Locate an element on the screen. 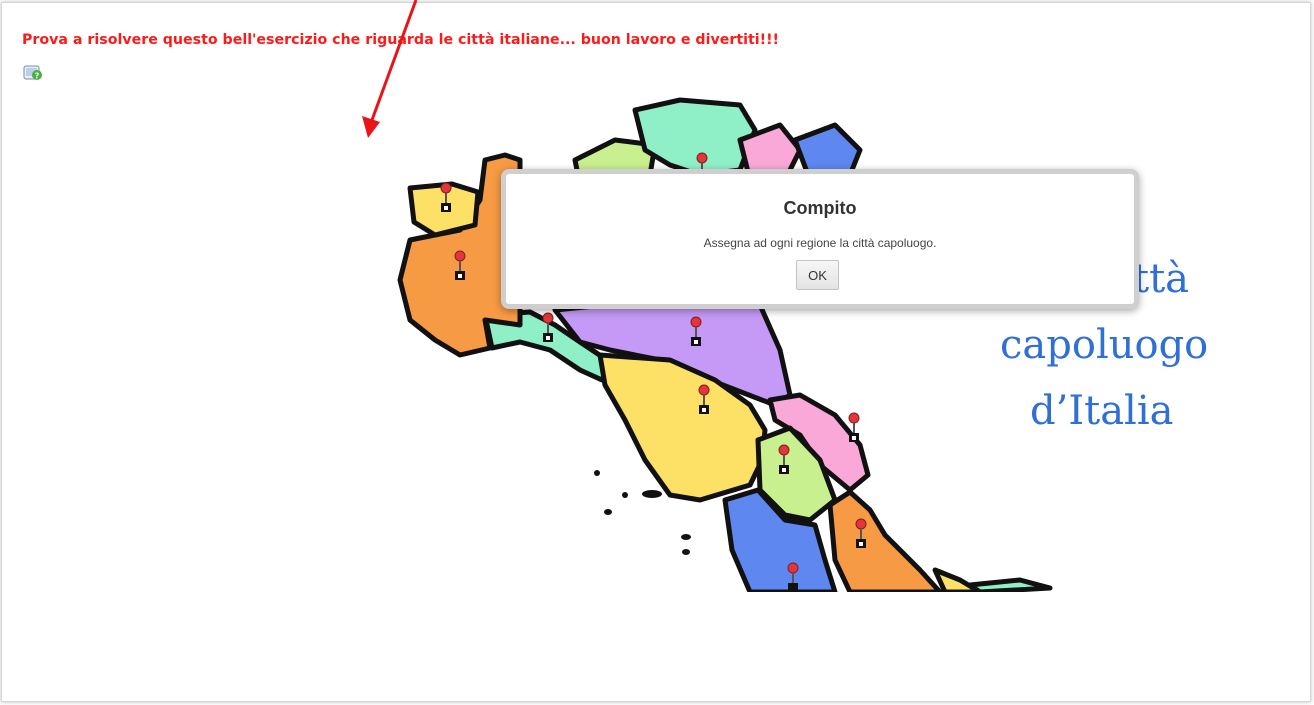 This screenshot has height=705, width=1314. region-abruzzo is located at coordinates (885, 540).